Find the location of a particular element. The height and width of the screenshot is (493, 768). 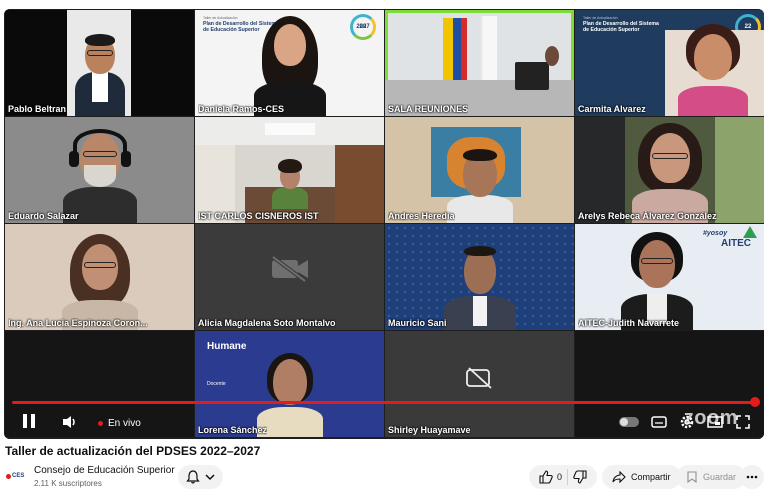

like-dislike-group: 0 is located at coordinates (563, 477).